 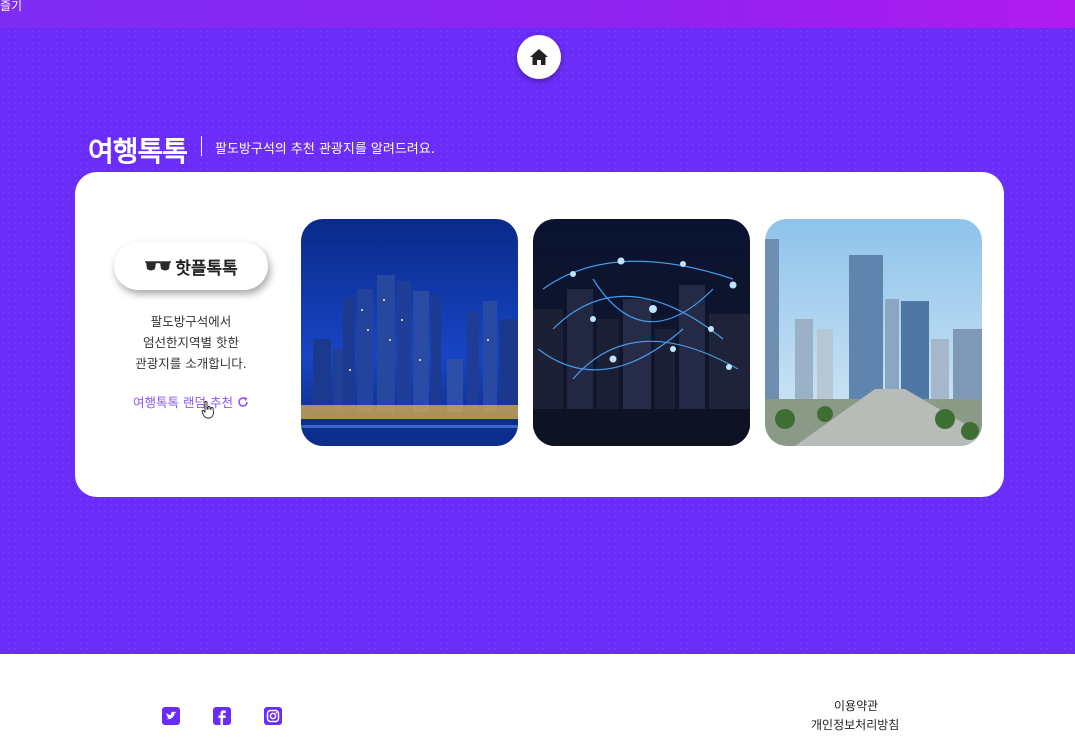 What do you see at coordinates (641, 332) in the screenshot?
I see `network-city-photo` at bounding box center [641, 332].